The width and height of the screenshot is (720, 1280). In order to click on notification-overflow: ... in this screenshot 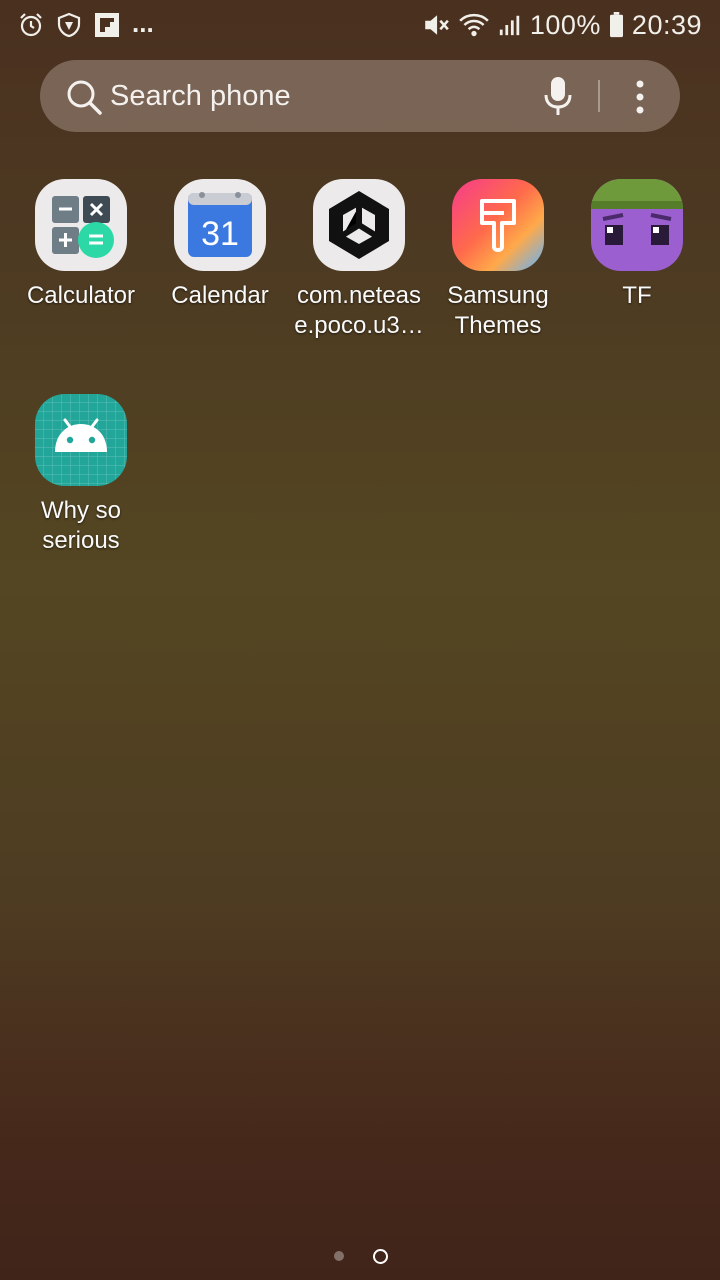, I will do `click(143, 22)`.